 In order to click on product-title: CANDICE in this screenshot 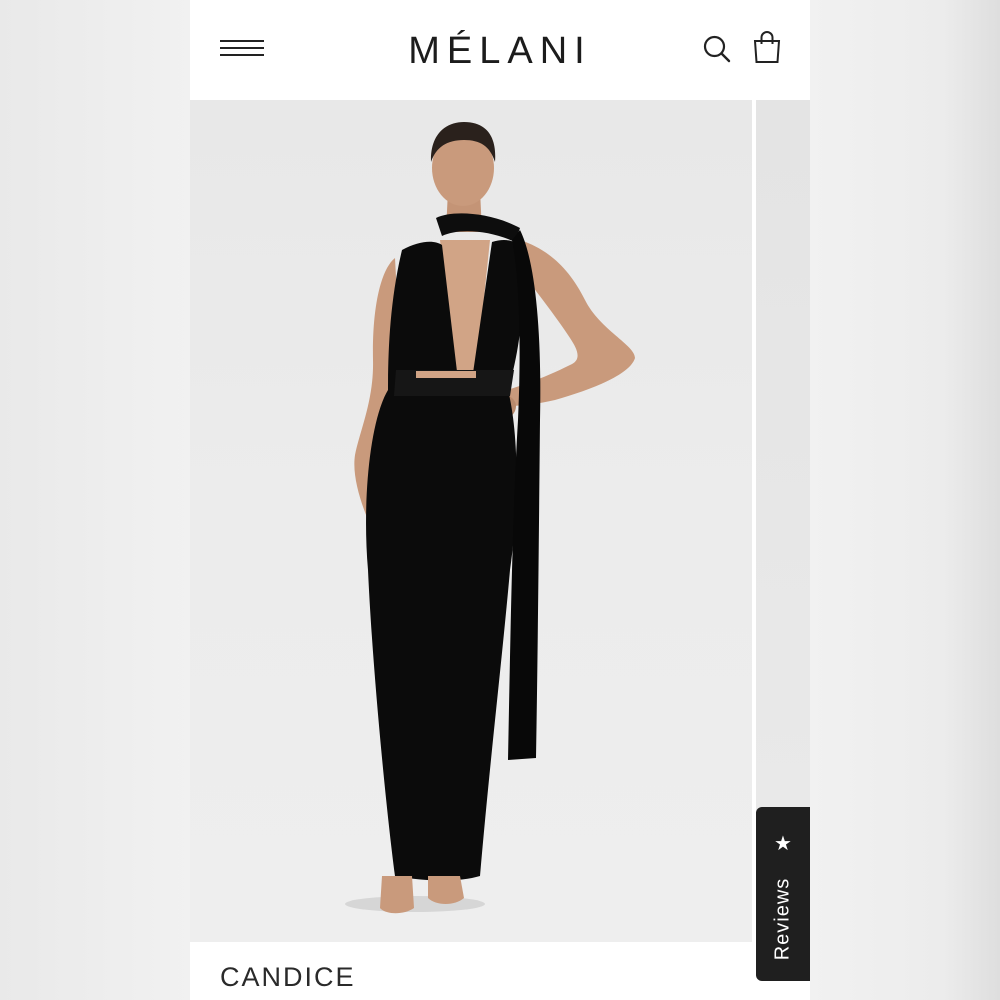, I will do `click(288, 977)`.